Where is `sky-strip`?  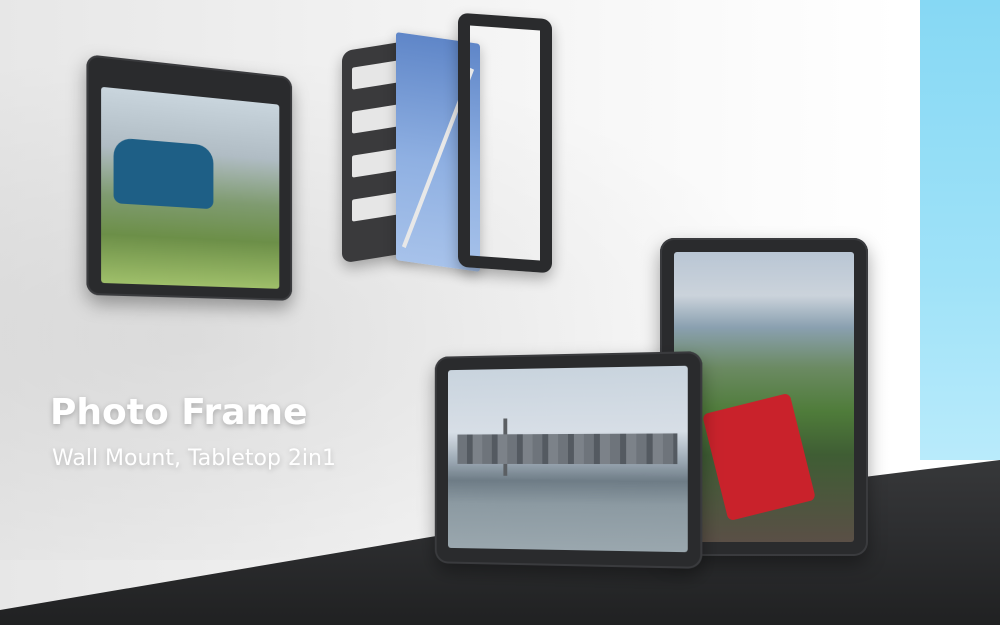 sky-strip is located at coordinates (960, 230).